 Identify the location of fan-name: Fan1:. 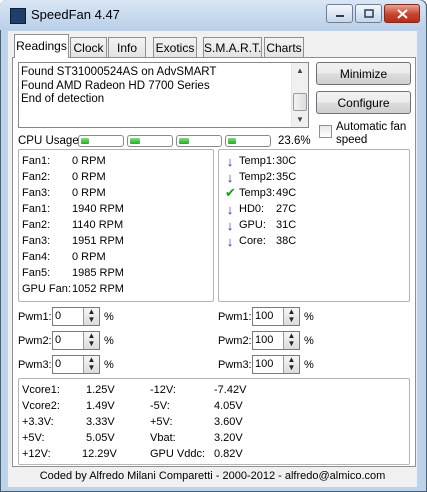
(36, 209).